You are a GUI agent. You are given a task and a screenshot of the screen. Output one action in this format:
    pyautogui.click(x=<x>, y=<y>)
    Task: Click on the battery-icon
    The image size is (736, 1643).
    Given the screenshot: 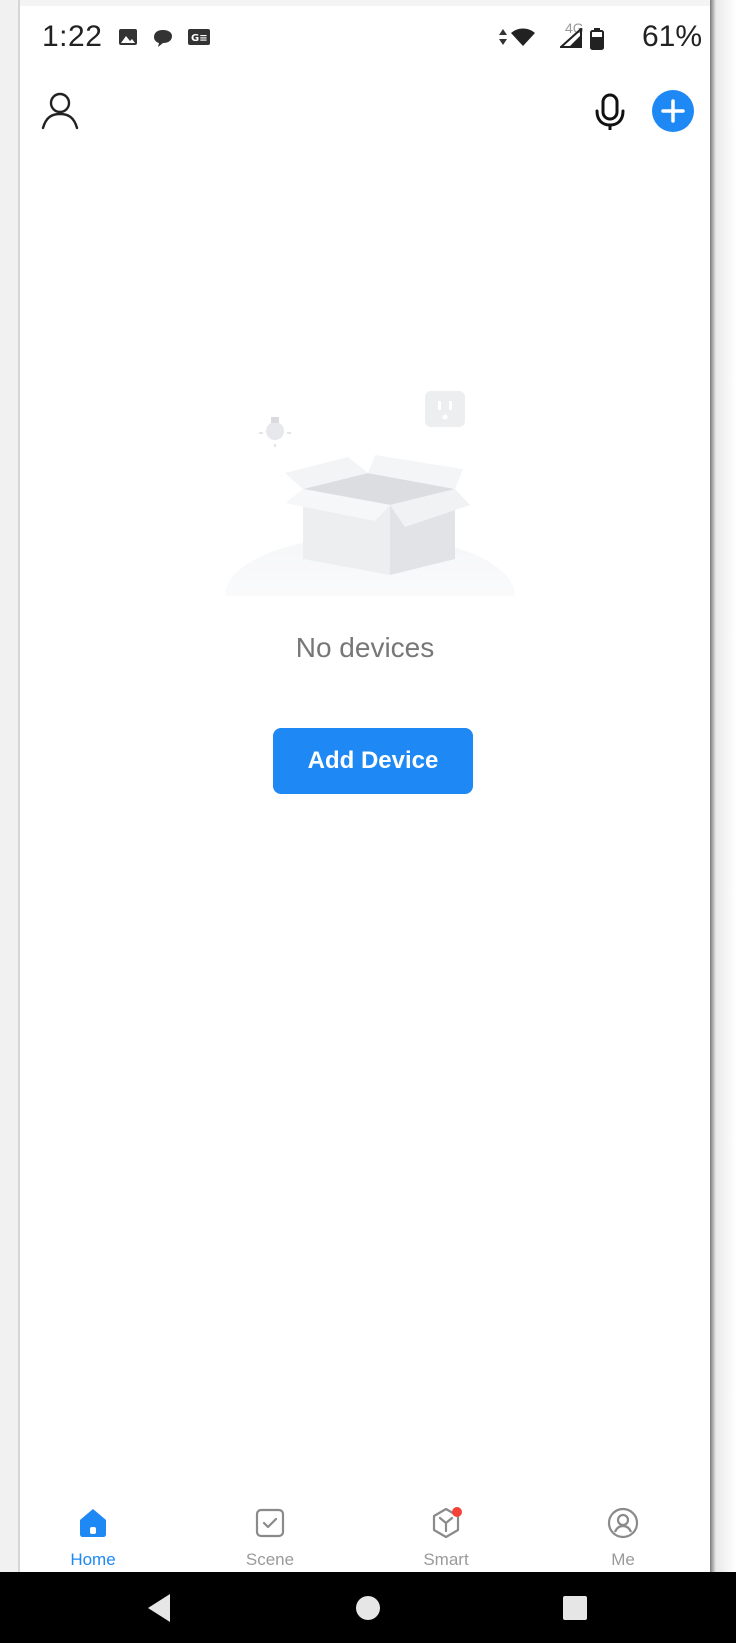 What is the action you would take?
    pyautogui.click(x=597, y=39)
    